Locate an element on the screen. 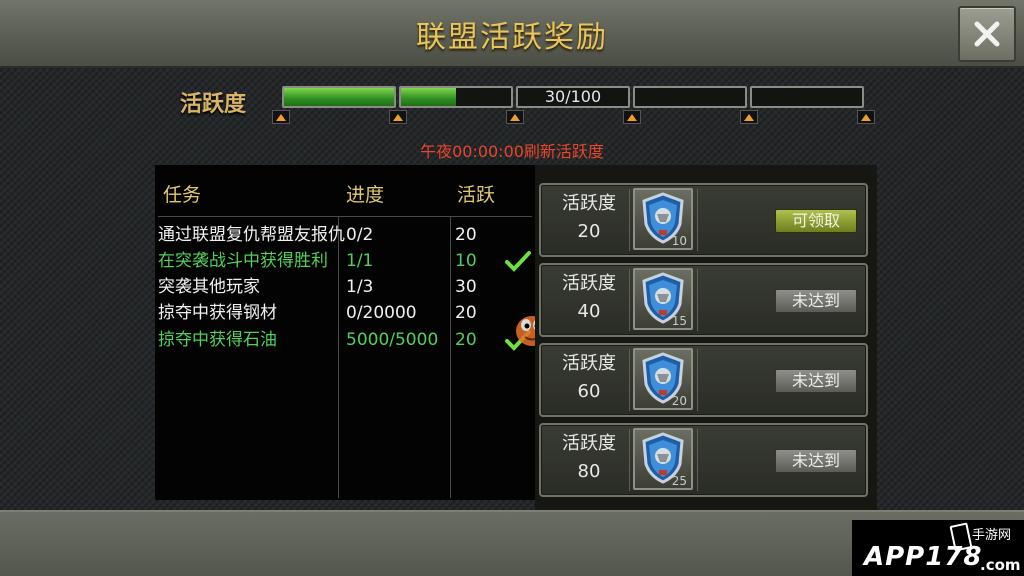 This screenshot has height=576, width=1024. table-row: 掠夺中获得石油 5000/5000 20 is located at coordinates (265, 340).